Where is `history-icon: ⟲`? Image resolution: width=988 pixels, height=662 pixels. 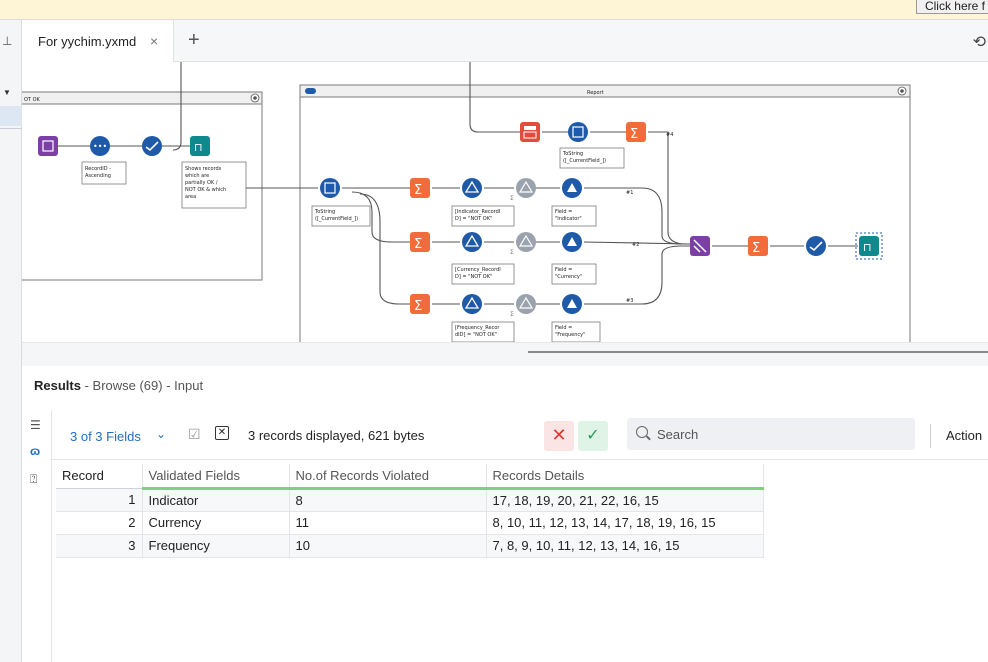
history-icon: ⟲ is located at coordinates (979, 42).